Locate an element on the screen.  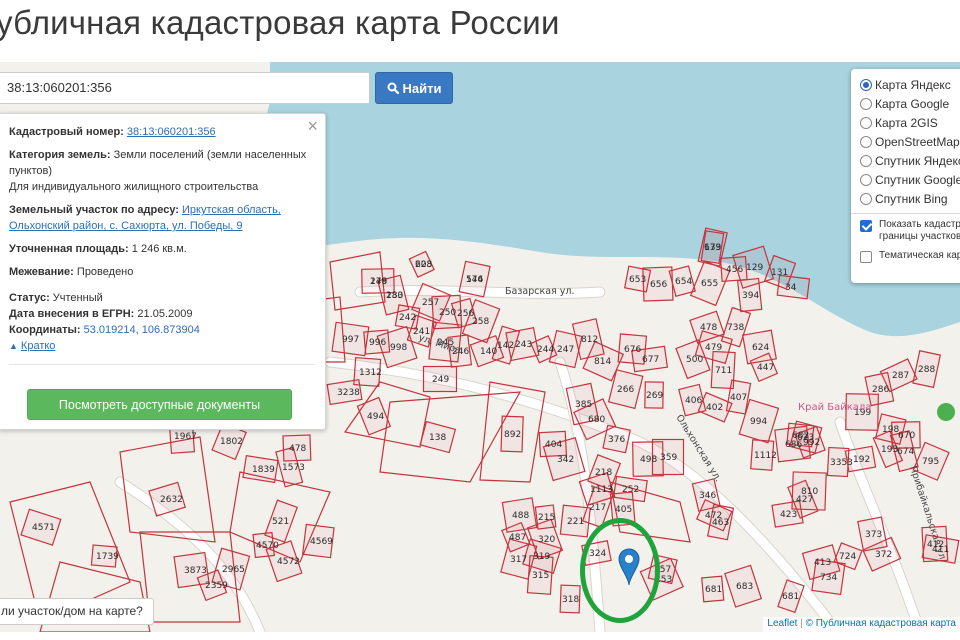
found-parcel-hint-button: ли участок/дом на карте? is located at coordinates (77, 611).